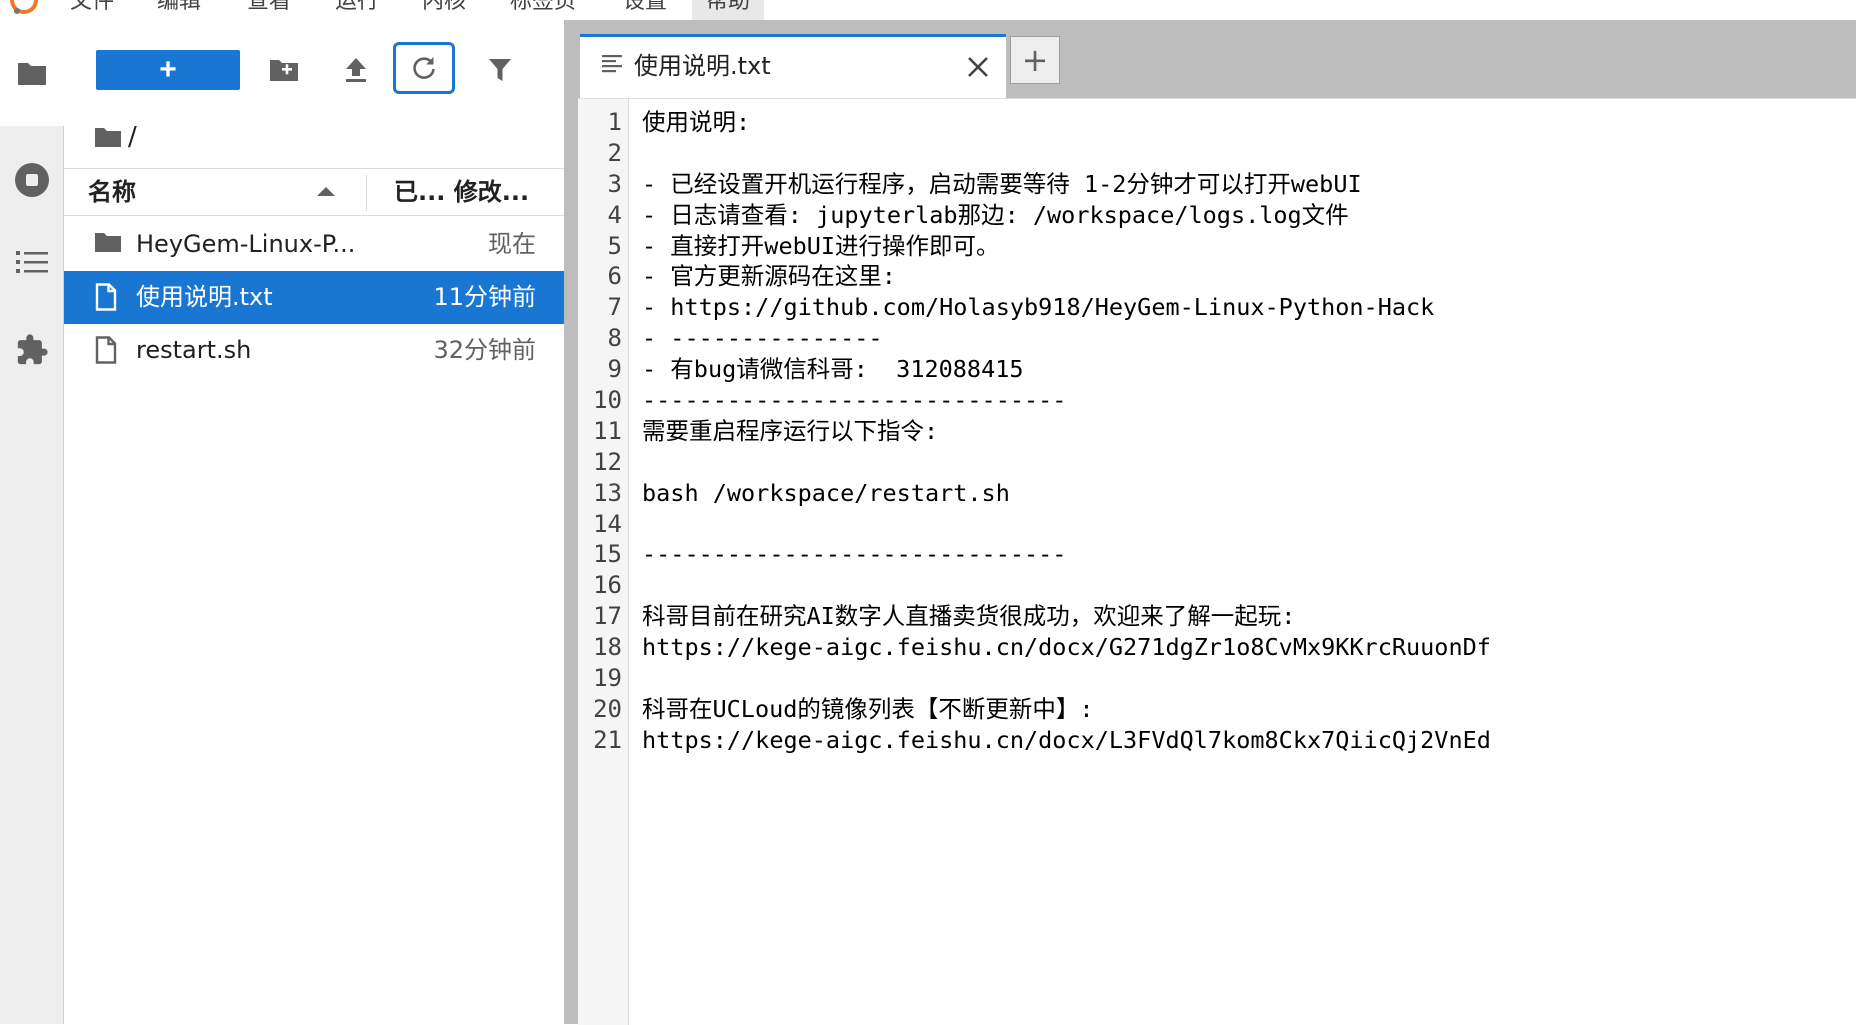  What do you see at coordinates (1066, 493) in the screenshot?
I see `code-line: bash /workspace/restart.sh` at bounding box center [1066, 493].